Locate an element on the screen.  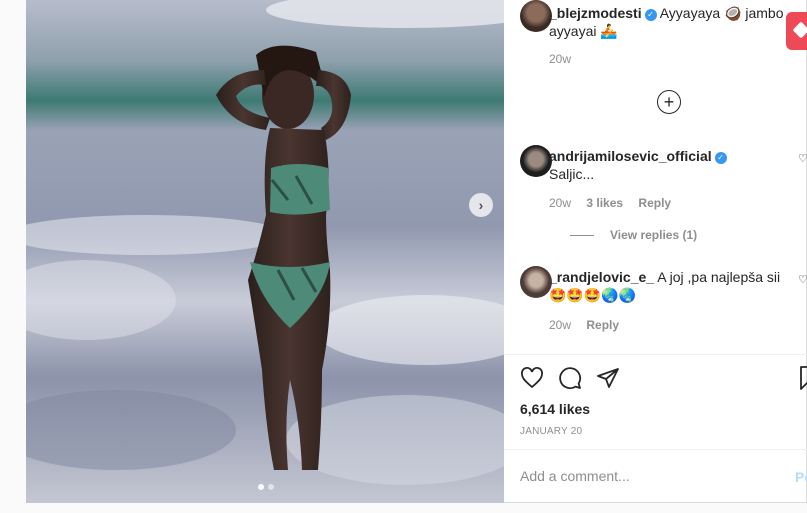
plus-circle-icon: + is located at coordinates (669, 102).